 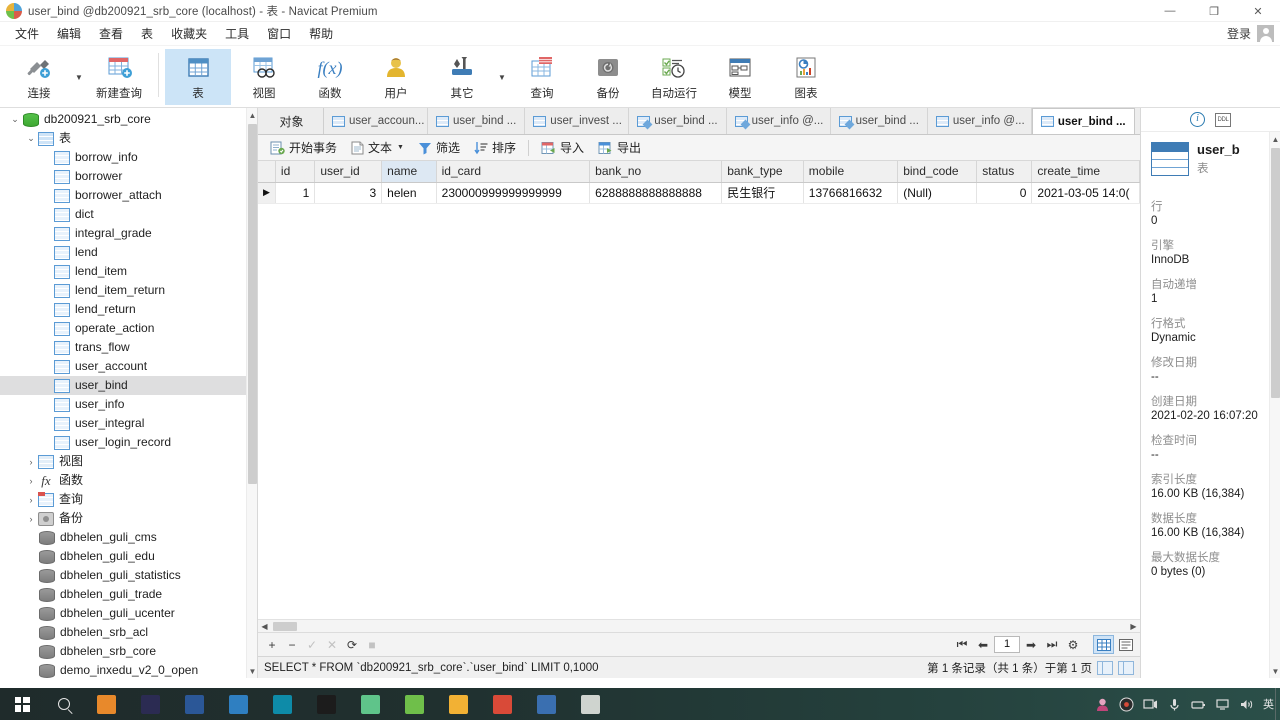 What do you see at coordinates (128, 138) in the screenshot?
I see `tree-item-: ⌄ 表` at bounding box center [128, 138].